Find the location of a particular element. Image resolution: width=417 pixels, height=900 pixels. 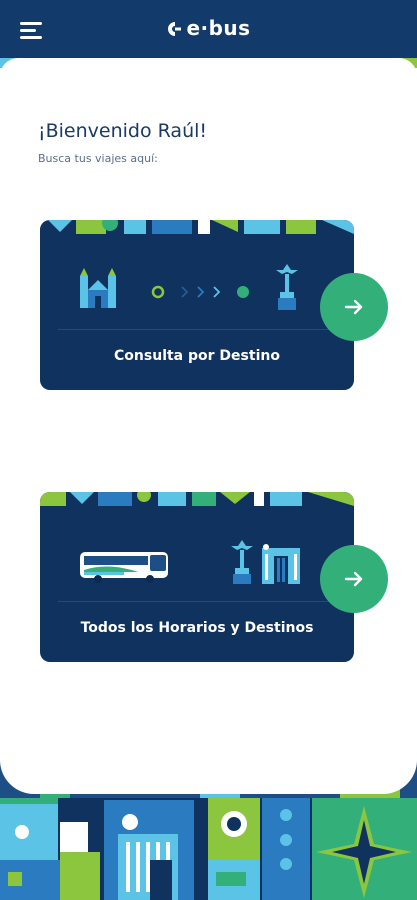

ebus-logo-icon is located at coordinates (175, 29).